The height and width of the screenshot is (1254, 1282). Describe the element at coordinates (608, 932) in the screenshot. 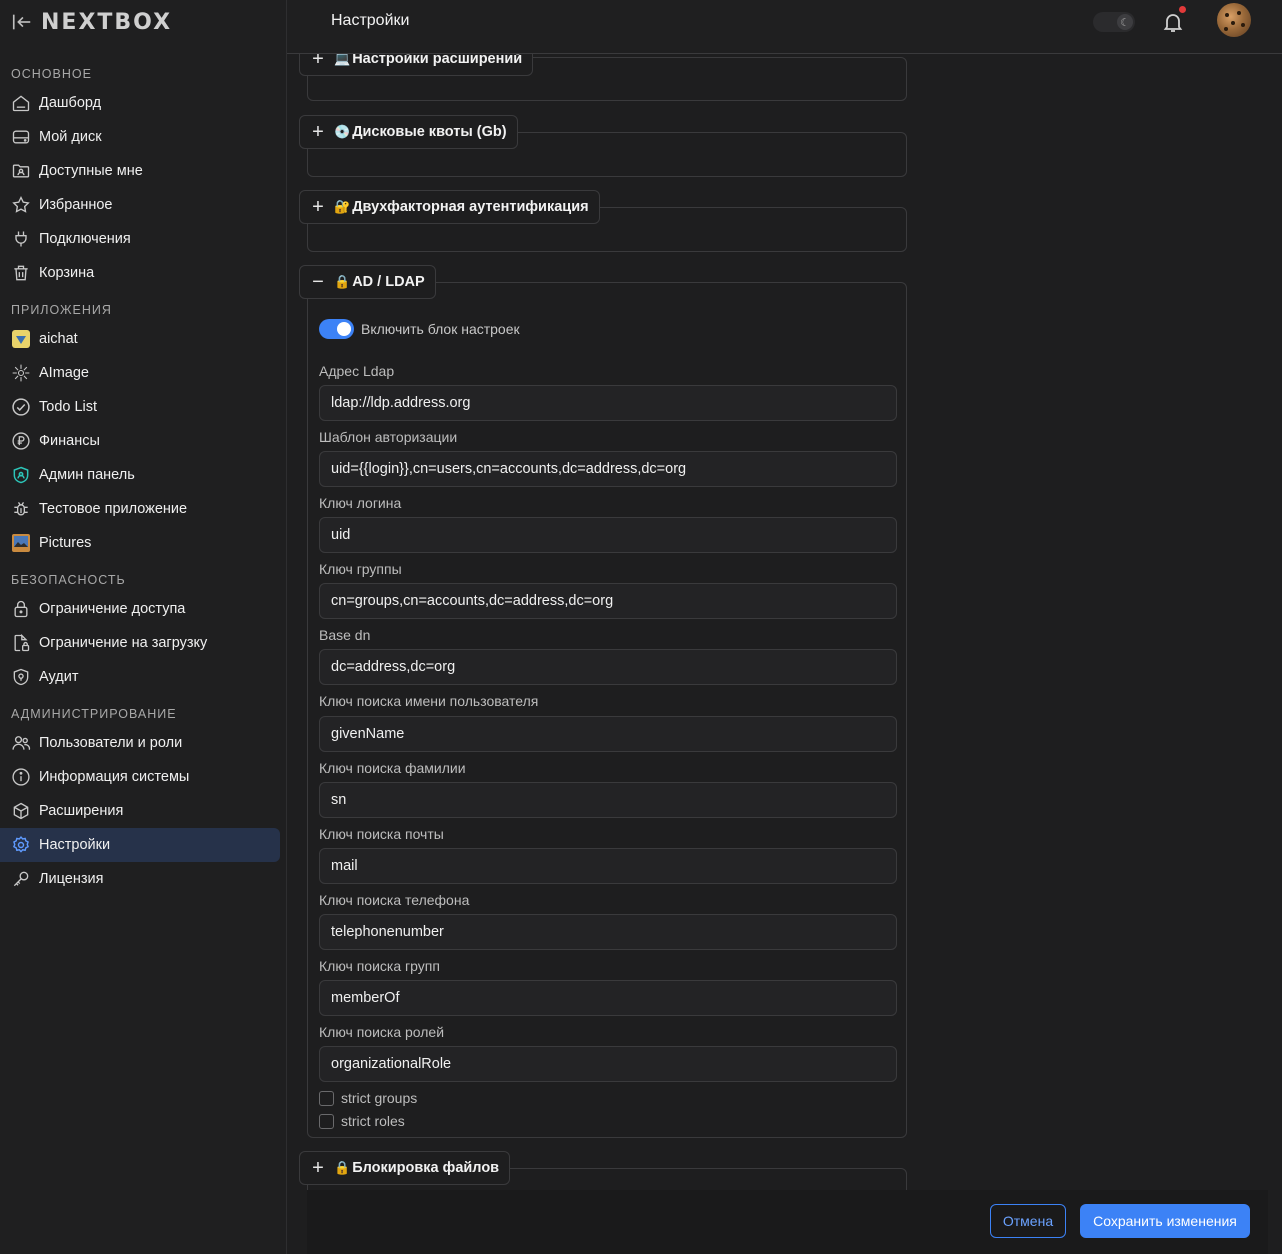

I see `phone-key-input: telephonenumber` at that location.